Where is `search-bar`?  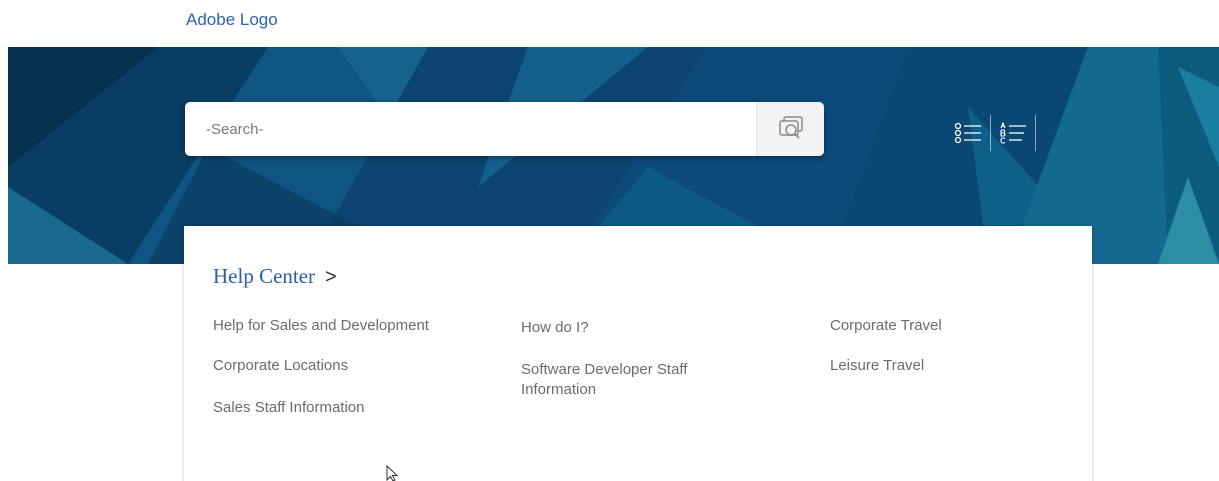
search-bar is located at coordinates (504, 129).